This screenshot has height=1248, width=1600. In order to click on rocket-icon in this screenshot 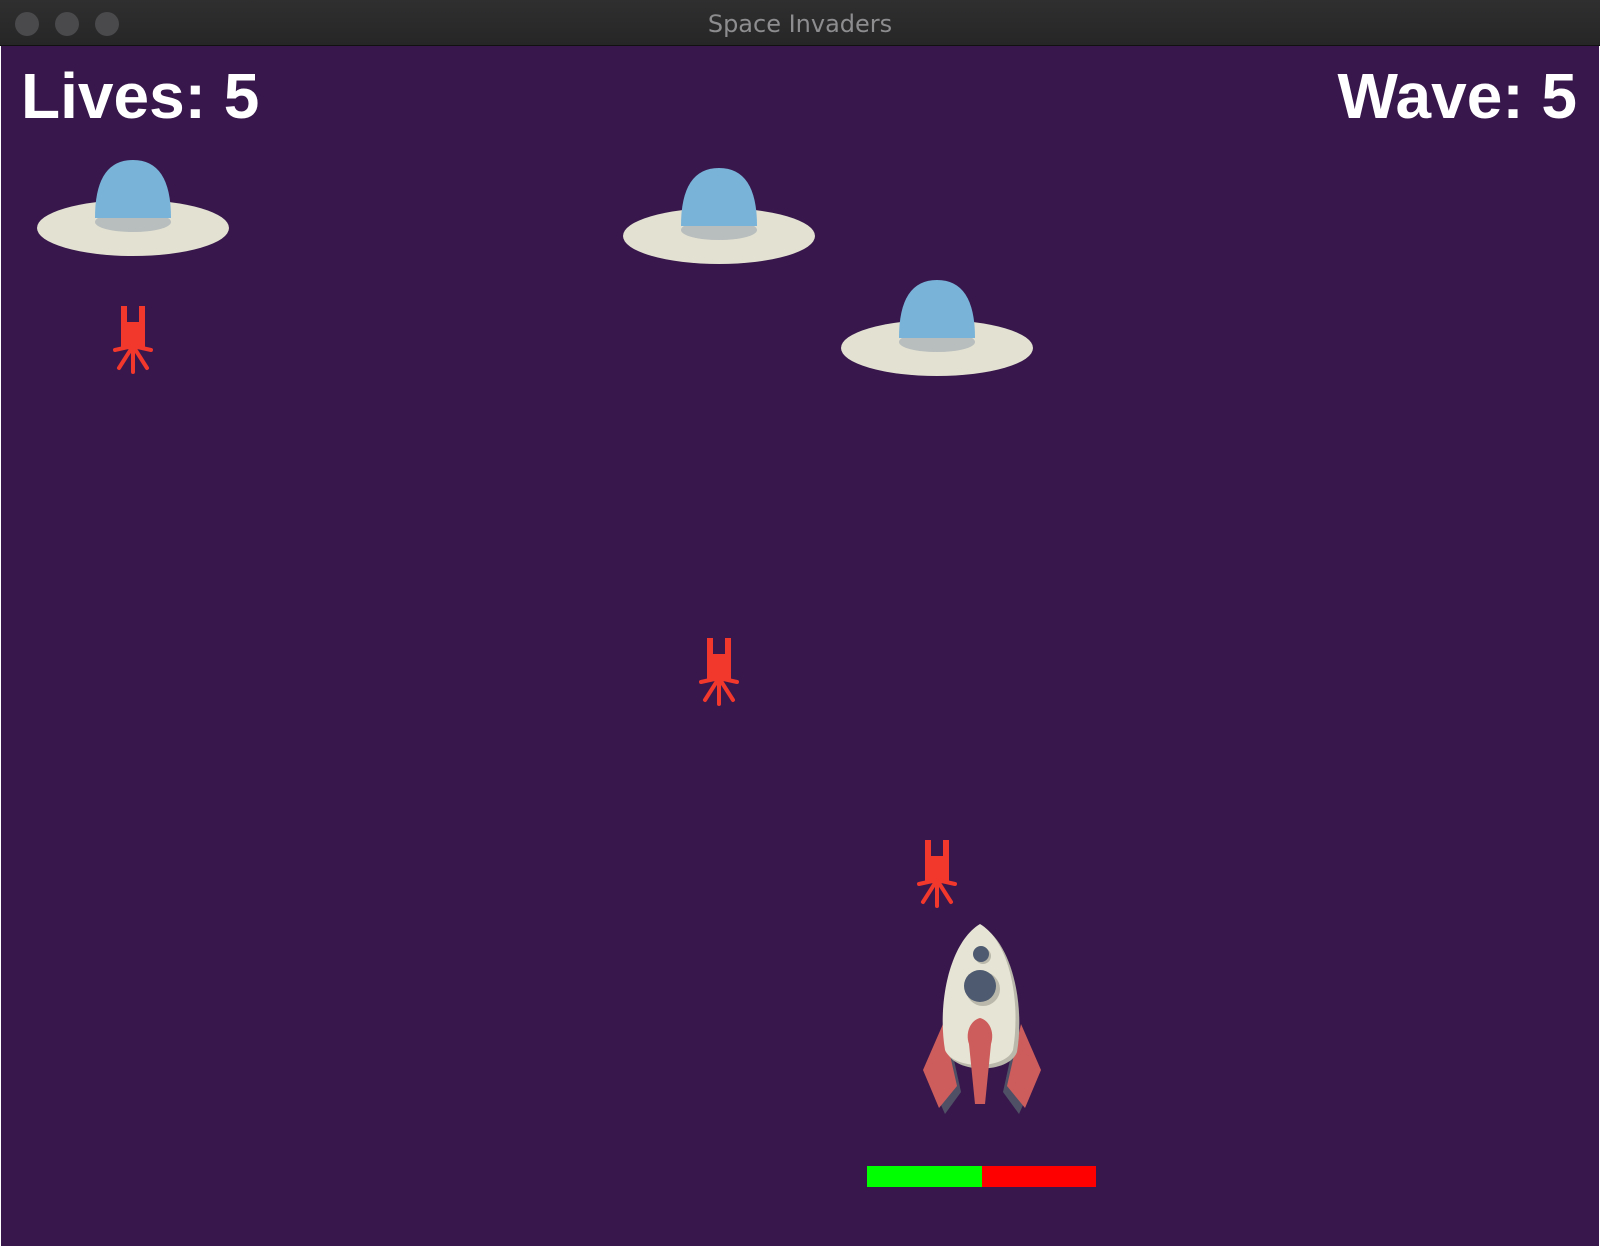, I will do `click(982, 1020)`.